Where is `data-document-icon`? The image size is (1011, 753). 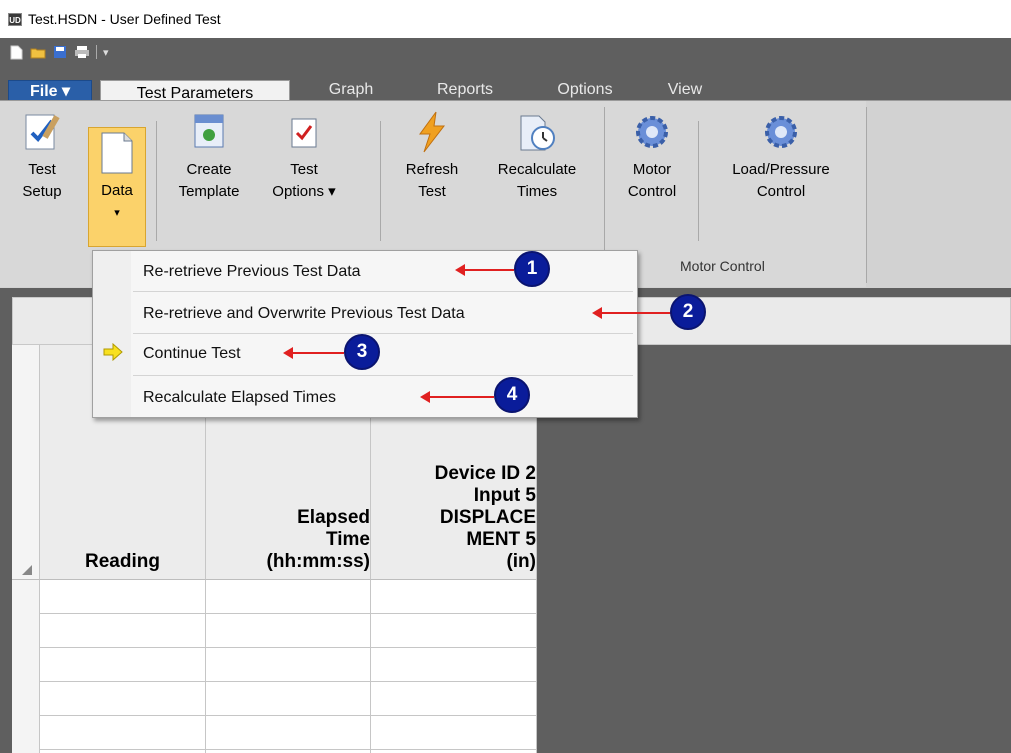 data-document-icon is located at coordinates (117, 153).